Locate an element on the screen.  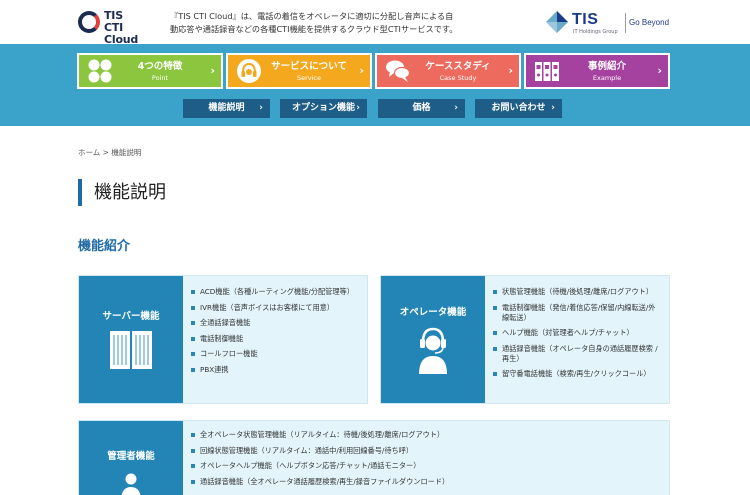
list-item: 全通話録音機能 is located at coordinates (273, 323).